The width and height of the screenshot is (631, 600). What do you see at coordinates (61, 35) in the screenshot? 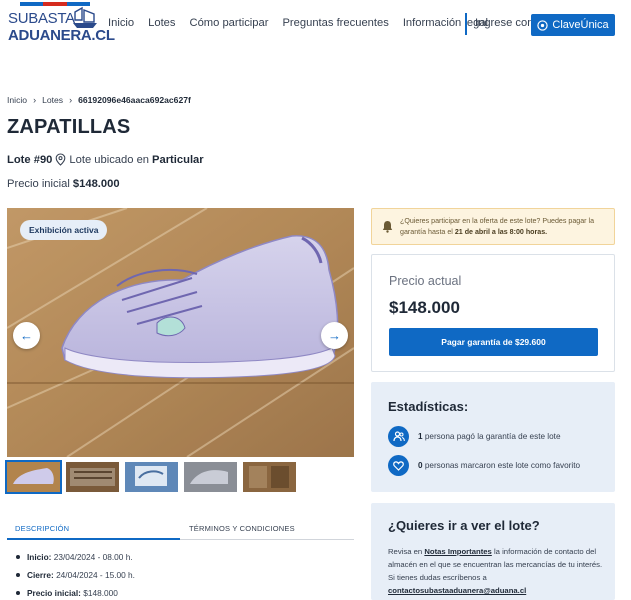
I see `logo-text-aduanera: ADUANERA.CL` at bounding box center [61, 35].